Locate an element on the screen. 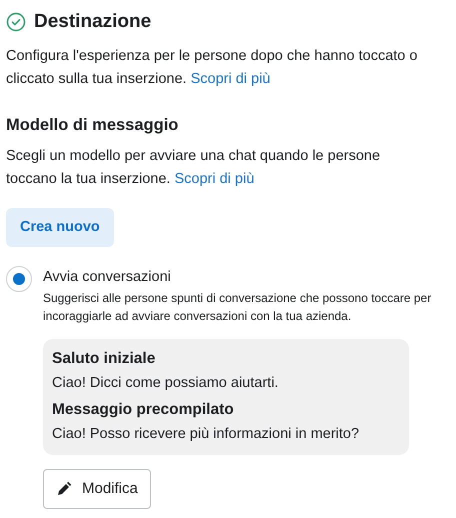  card-heading: Messaggio precompilato is located at coordinates (143, 410).